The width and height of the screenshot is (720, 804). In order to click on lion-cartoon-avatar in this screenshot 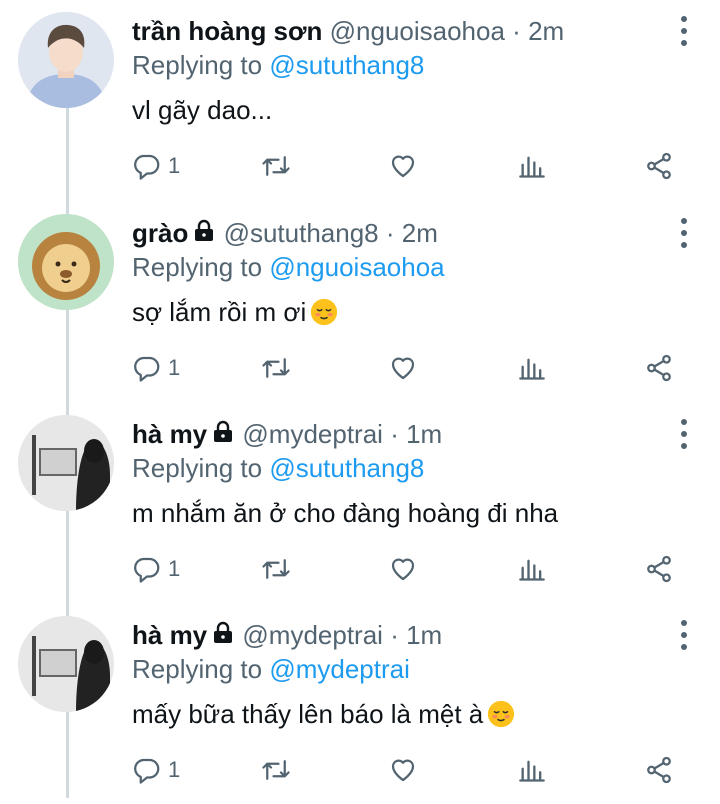, I will do `click(66, 262)`.